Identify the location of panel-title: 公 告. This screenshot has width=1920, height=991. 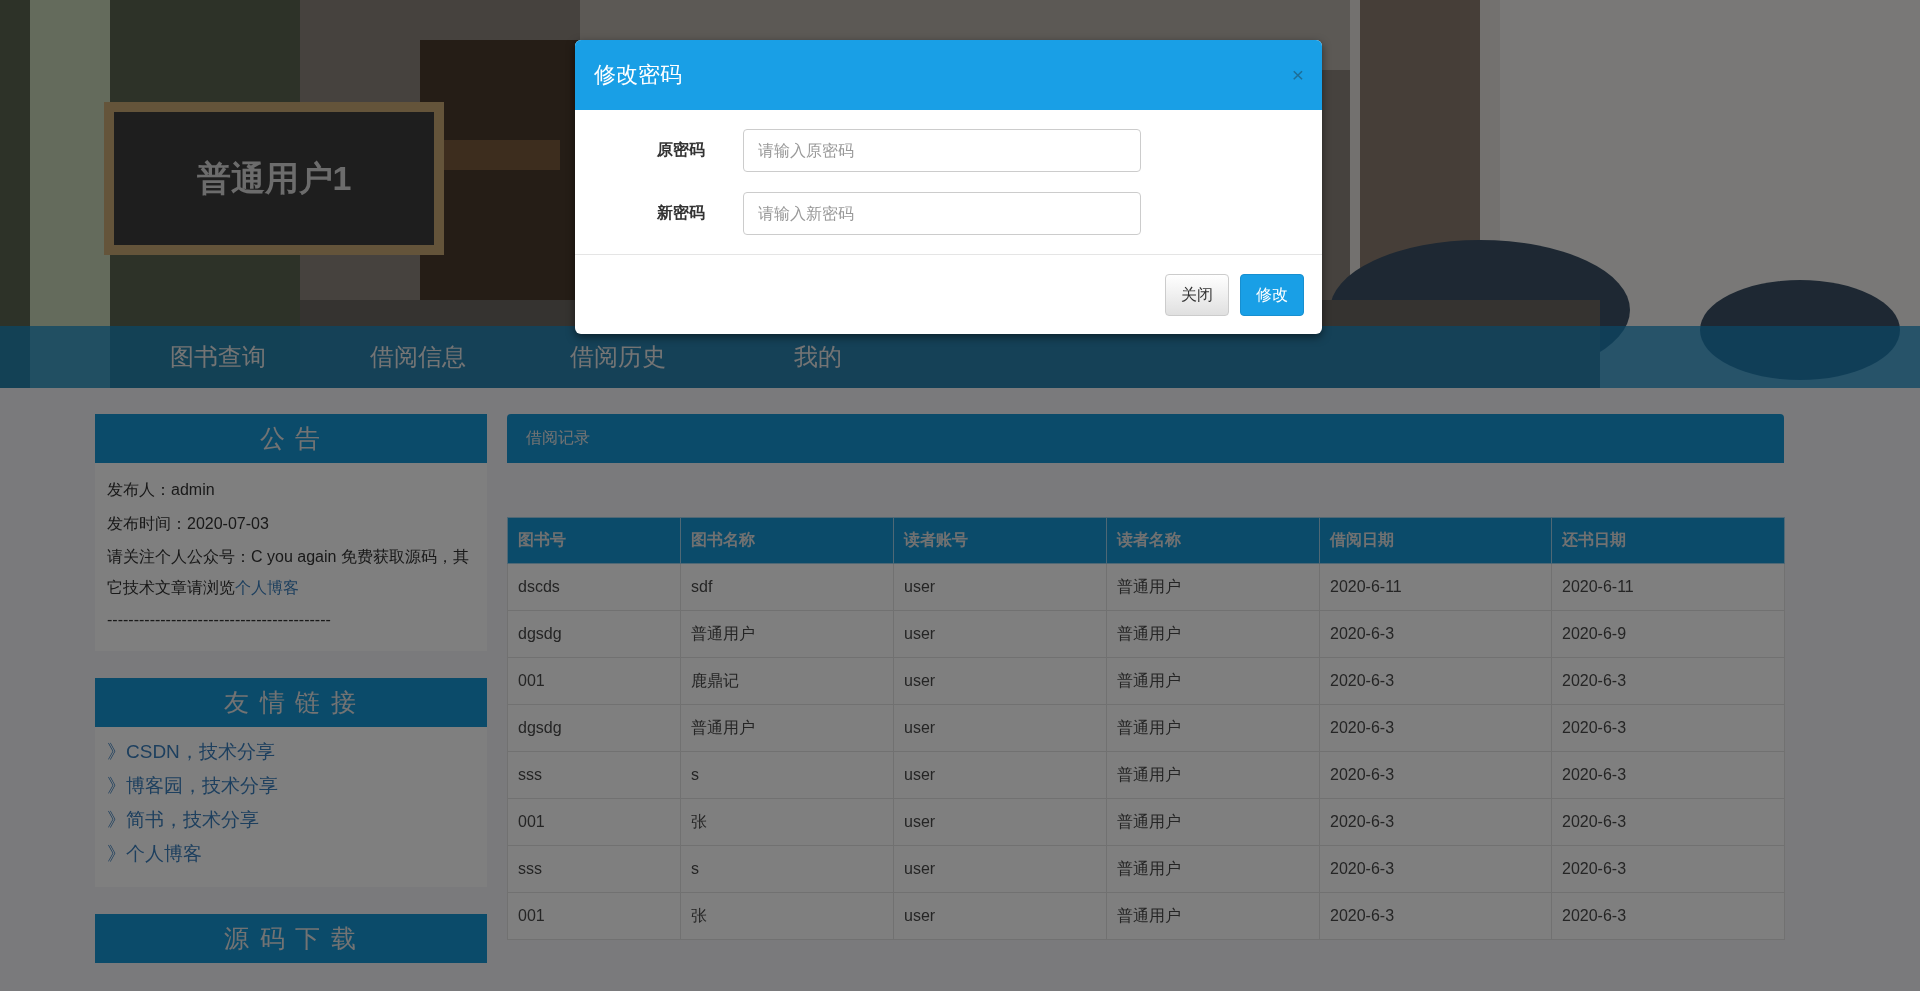
(291, 438).